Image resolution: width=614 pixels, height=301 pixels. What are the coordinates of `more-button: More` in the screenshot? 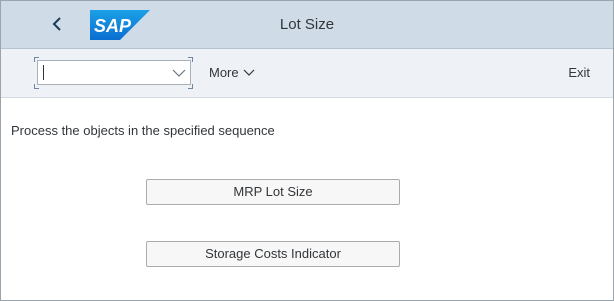 It's located at (232, 72).